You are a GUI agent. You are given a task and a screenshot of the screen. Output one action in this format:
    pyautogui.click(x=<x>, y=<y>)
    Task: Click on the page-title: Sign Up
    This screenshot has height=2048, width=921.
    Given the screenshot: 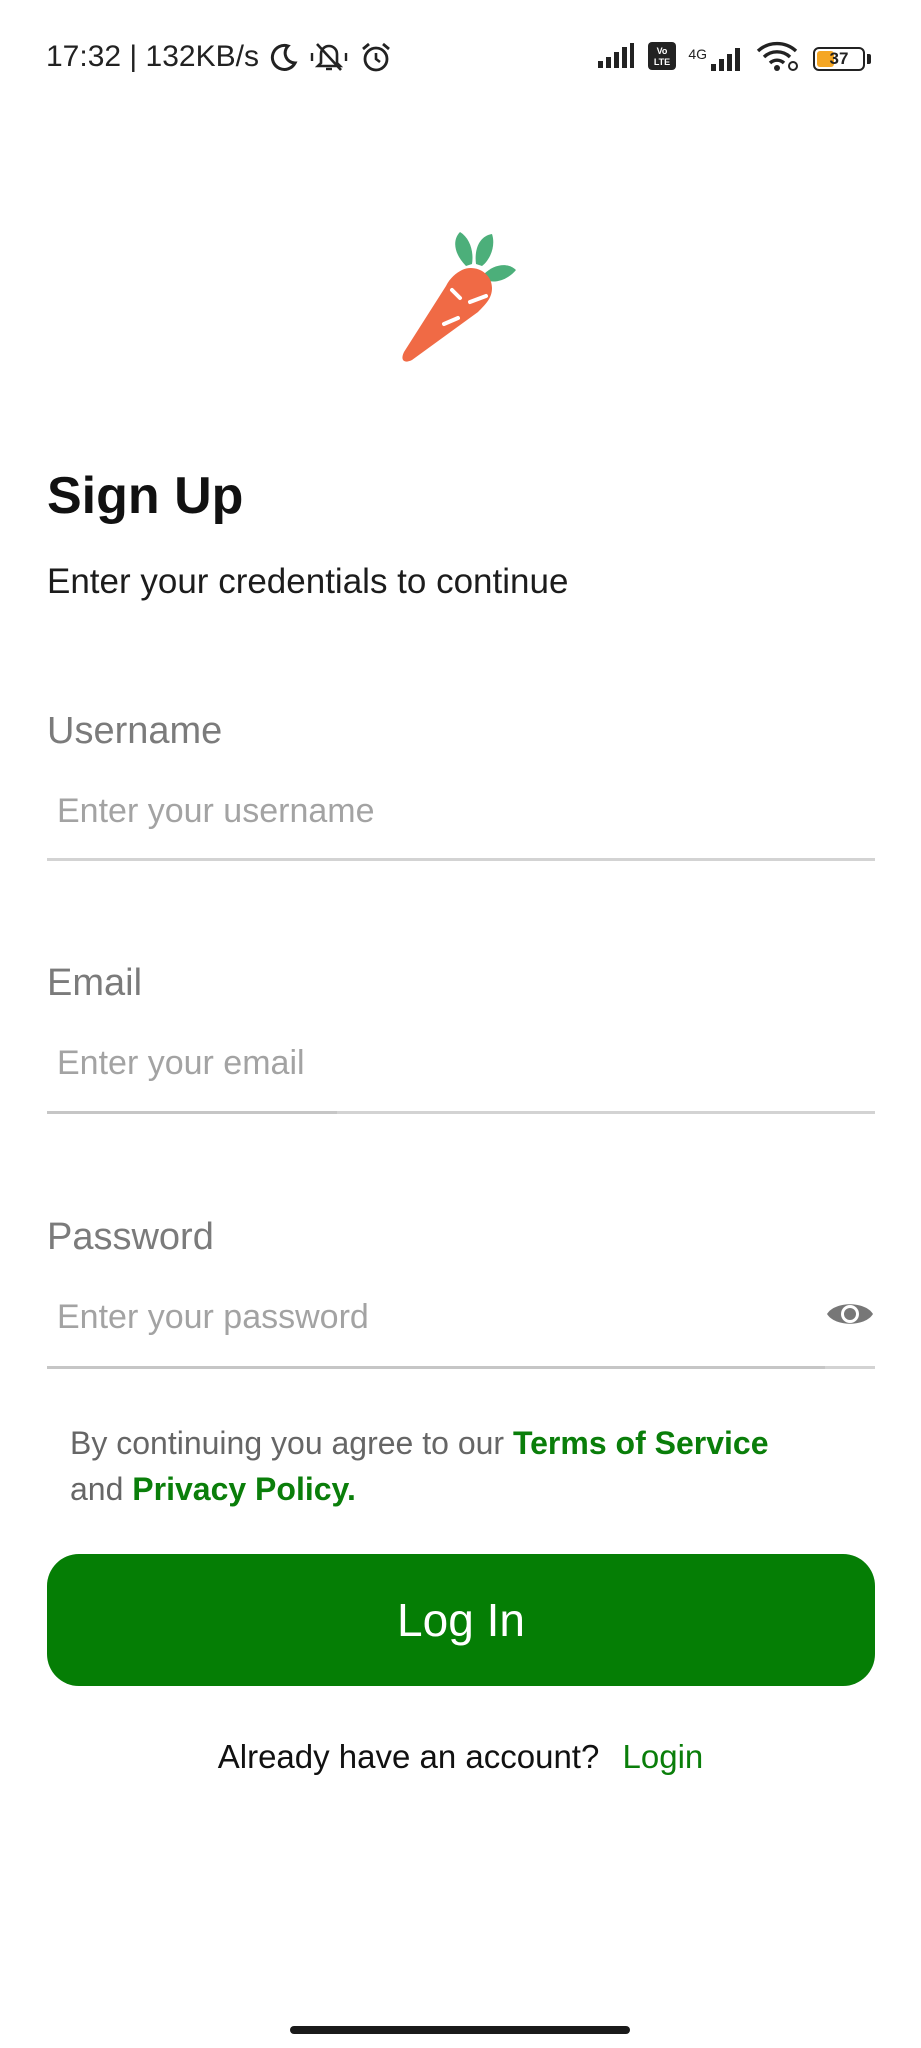 What is the action you would take?
    pyautogui.click(x=145, y=496)
    